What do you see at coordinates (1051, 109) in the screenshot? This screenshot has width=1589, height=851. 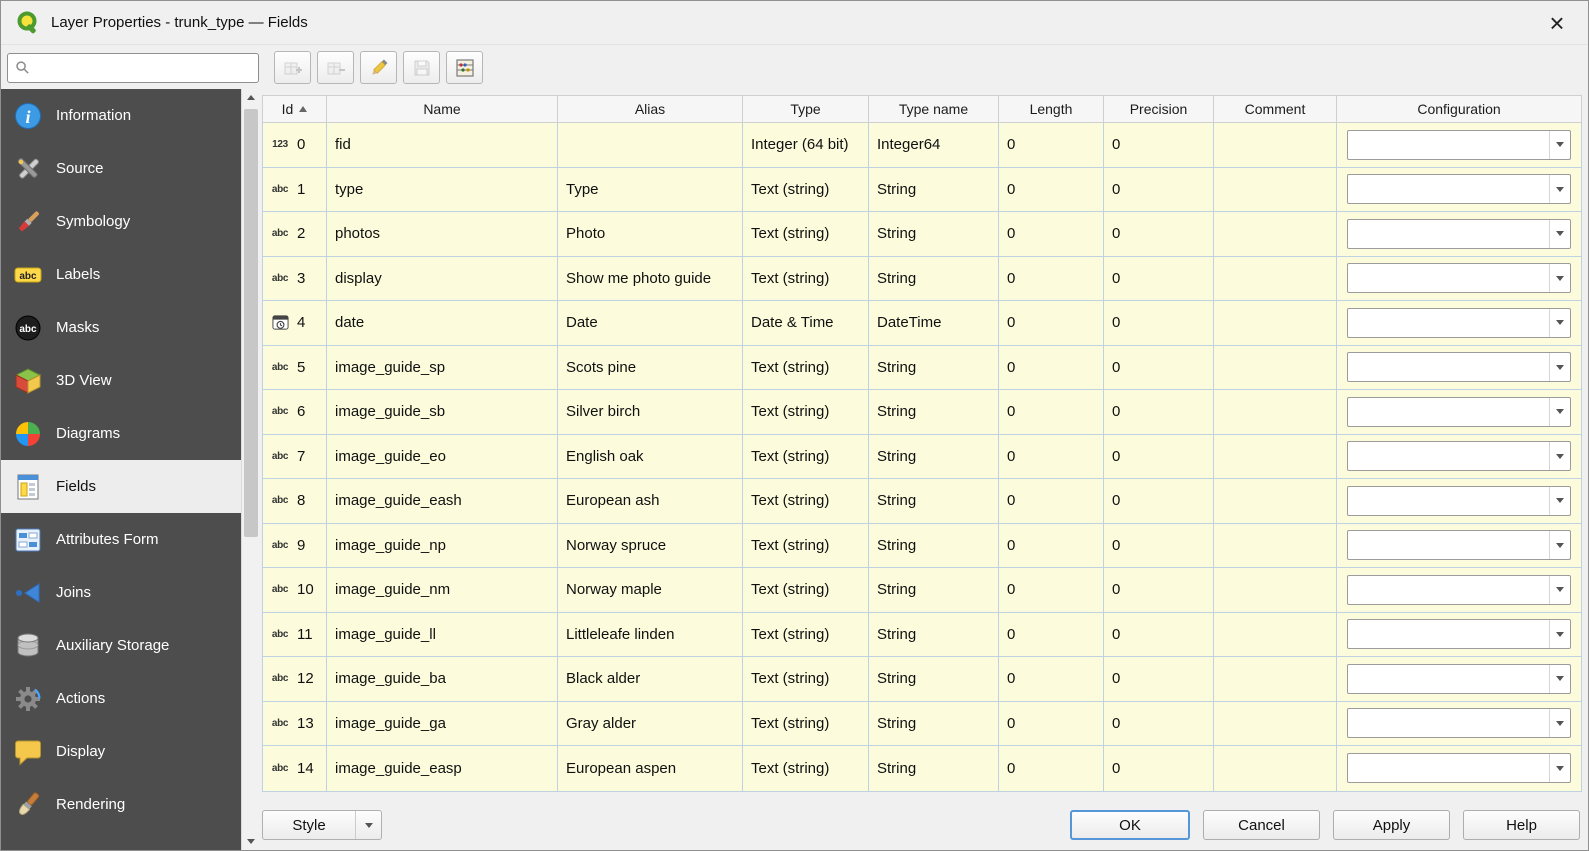 I see `column-header-length: Length` at bounding box center [1051, 109].